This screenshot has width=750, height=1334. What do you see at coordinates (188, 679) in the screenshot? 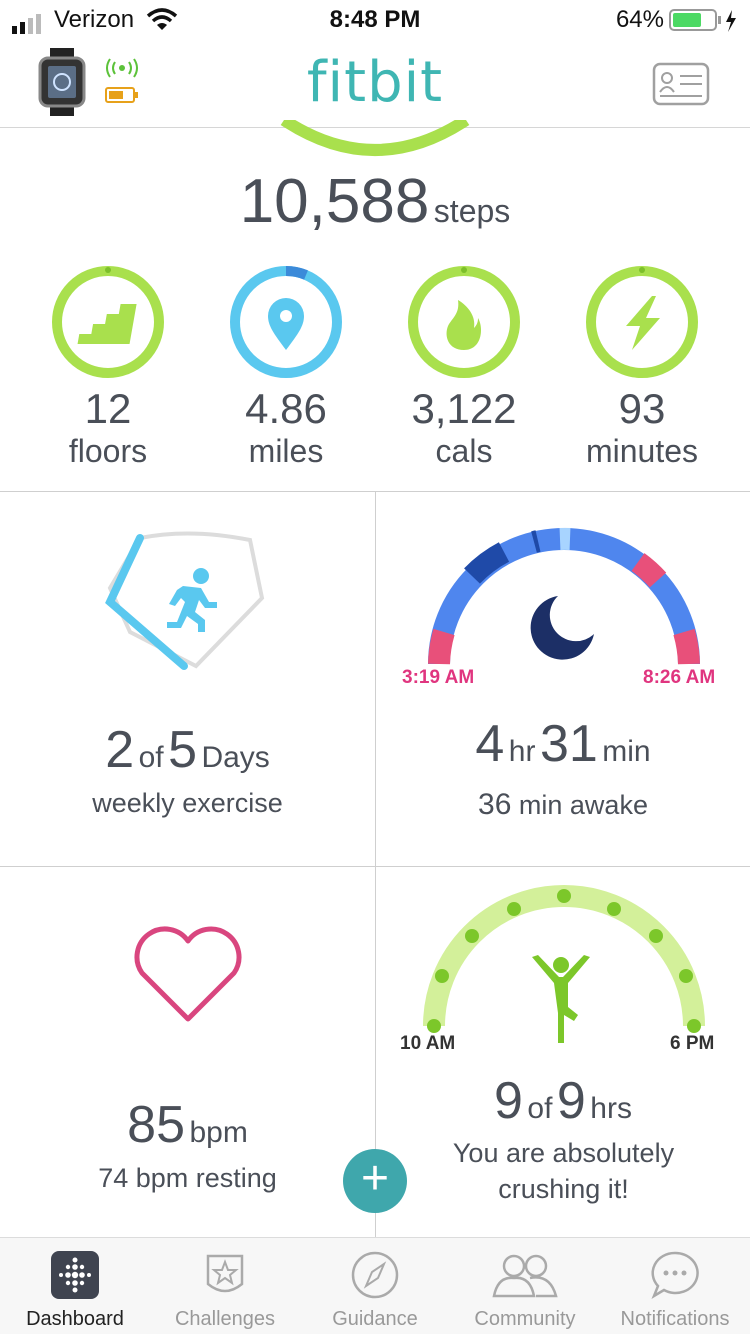
I see `exercise-tile: 2 of 5 Days weekly exercise` at bounding box center [188, 679].